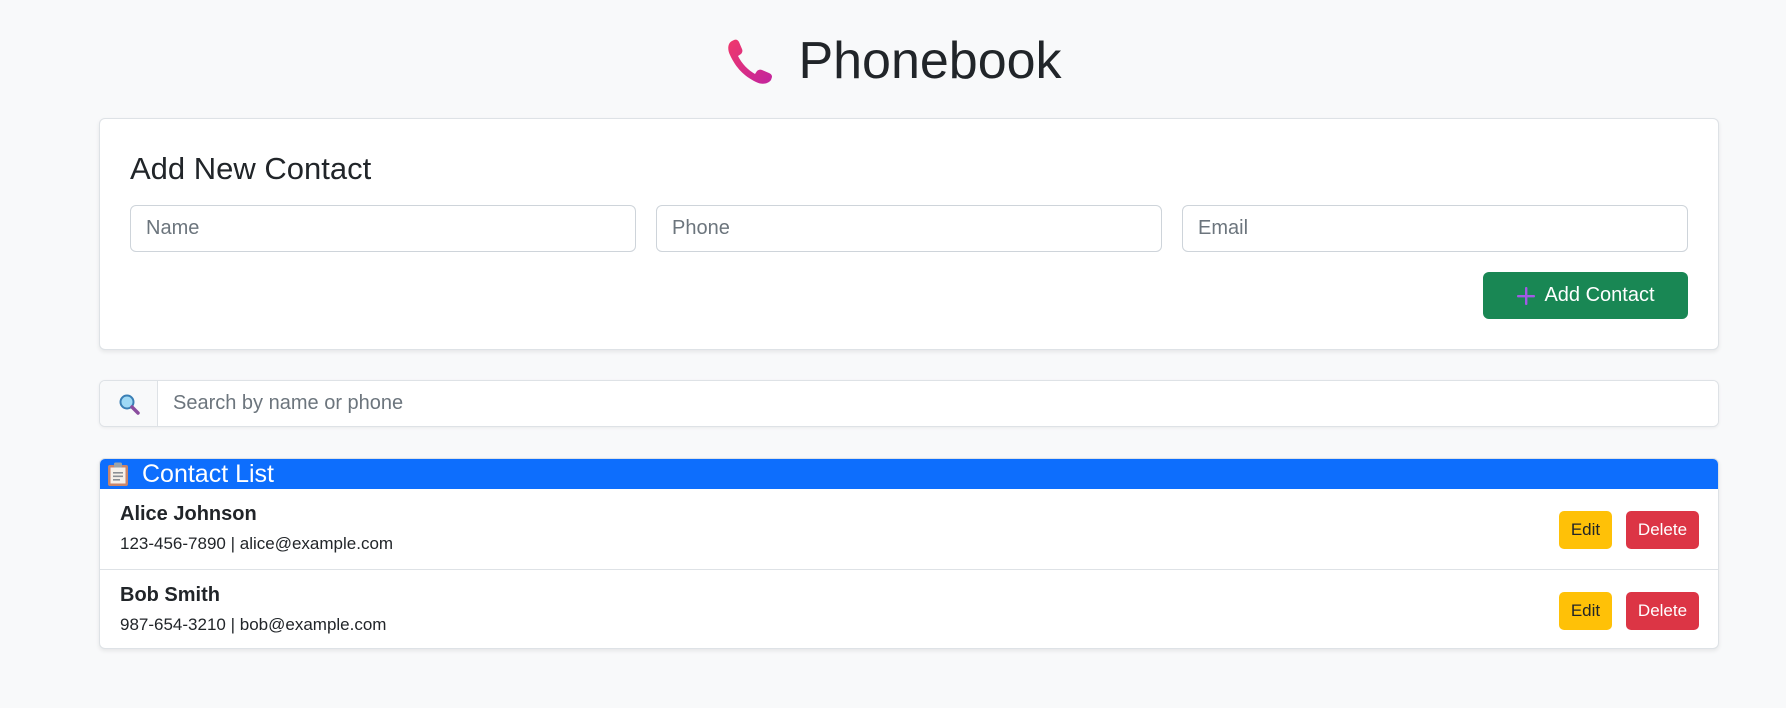  I want to click on search-bar, so click(909, 403).